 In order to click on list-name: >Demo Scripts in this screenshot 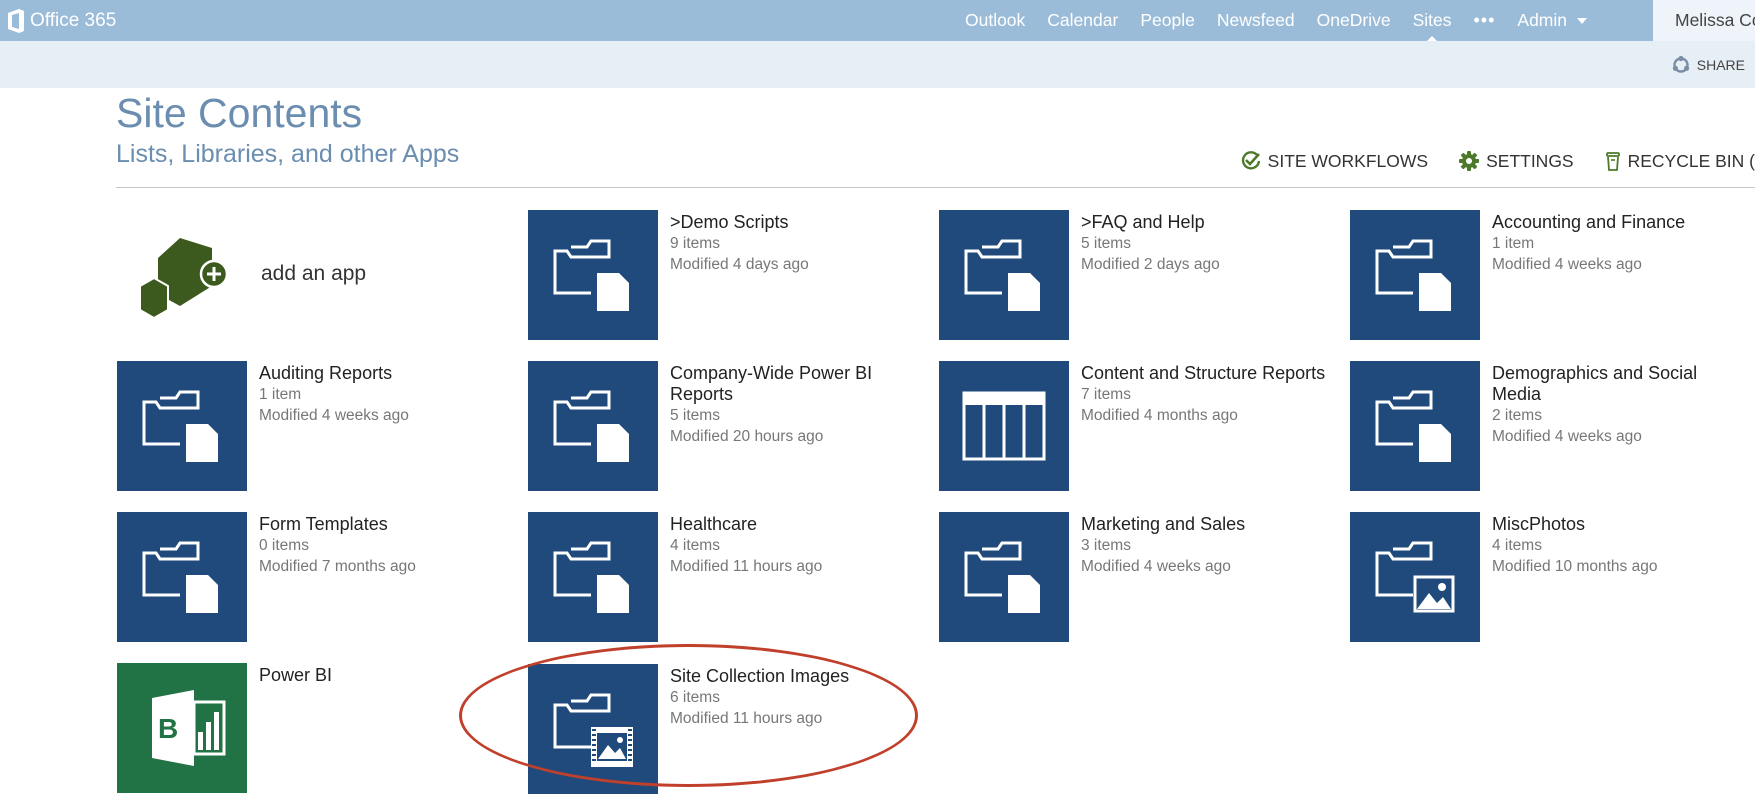, I will do `click(795, 222)`.